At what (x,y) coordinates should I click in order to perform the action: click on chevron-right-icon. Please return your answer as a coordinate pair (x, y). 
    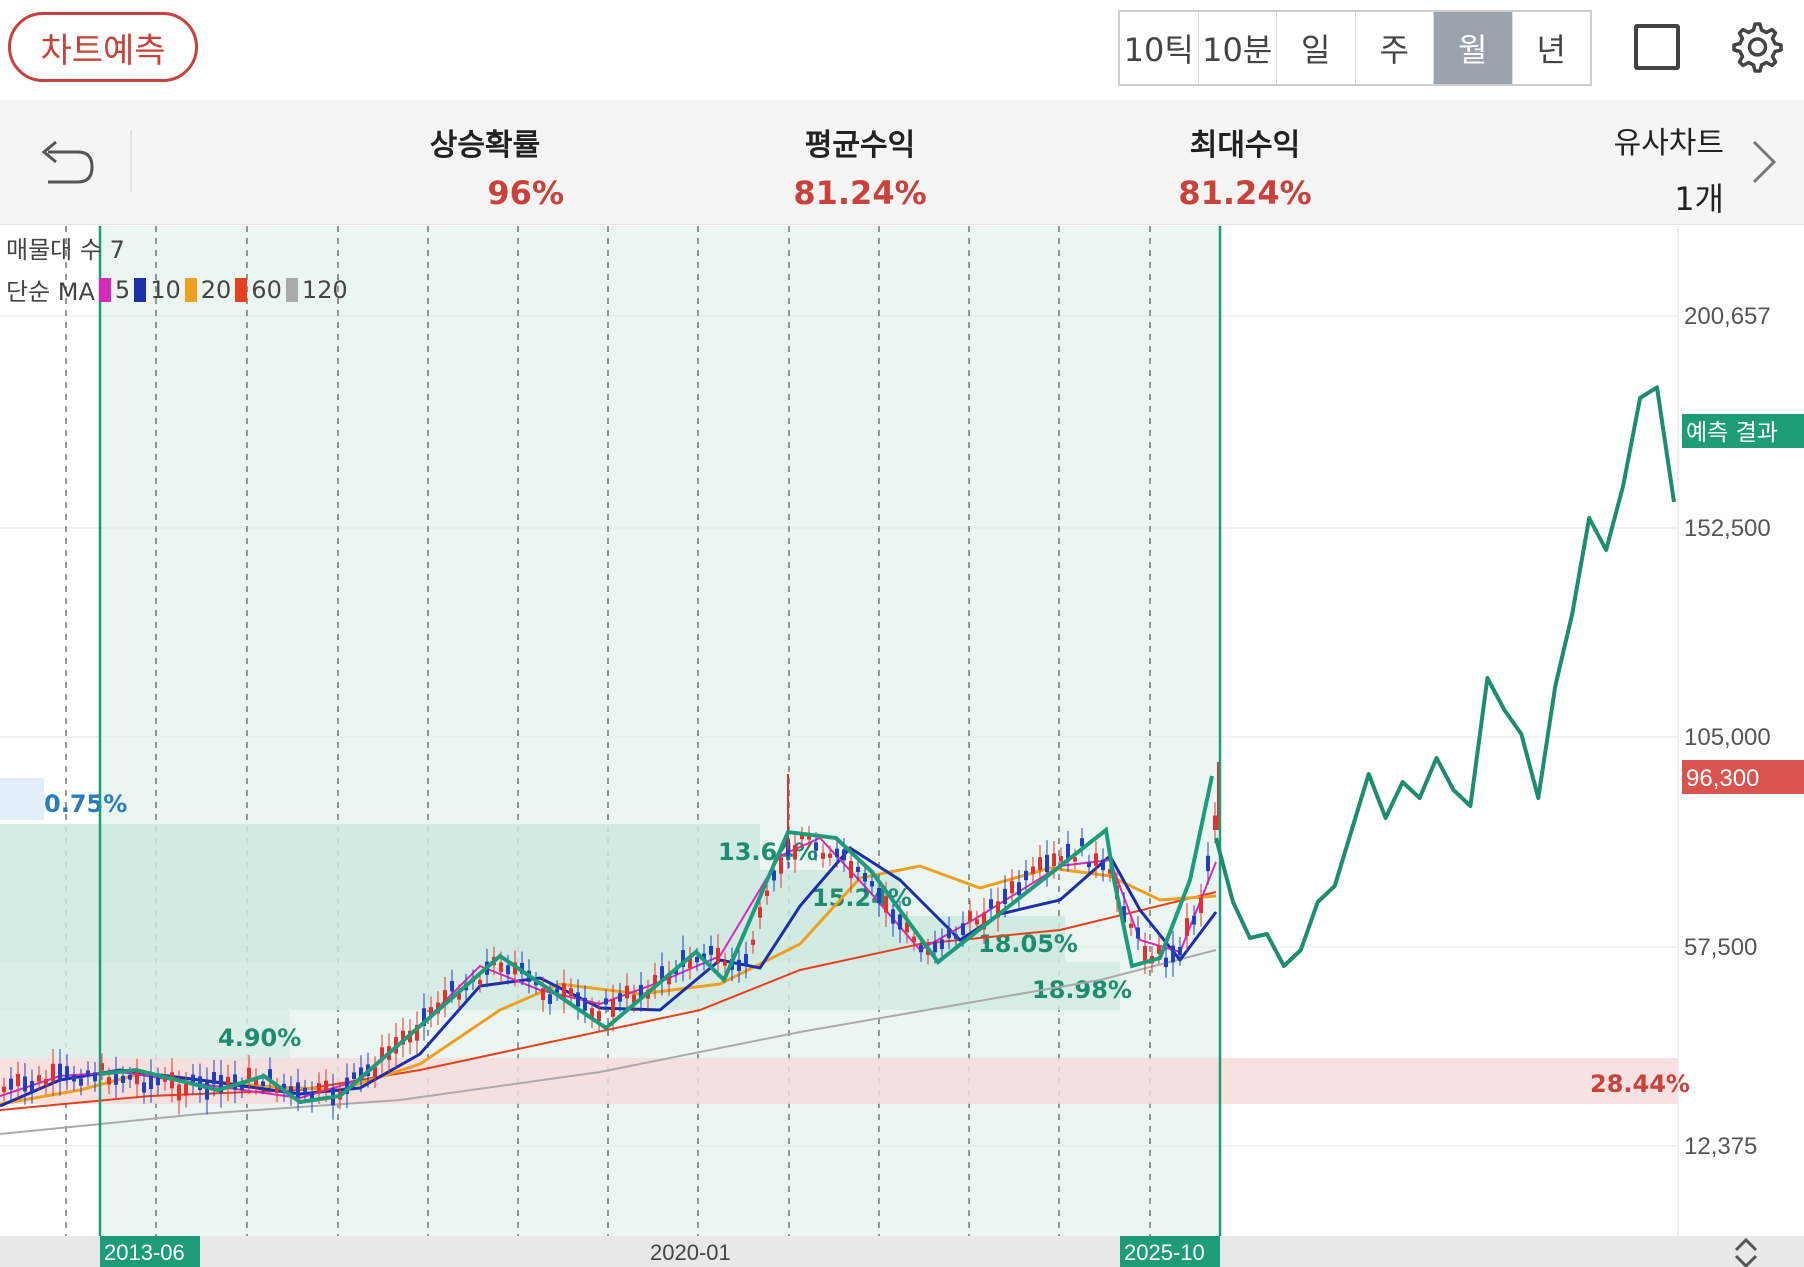
    Looking at the image, I should click on (1763, 162).